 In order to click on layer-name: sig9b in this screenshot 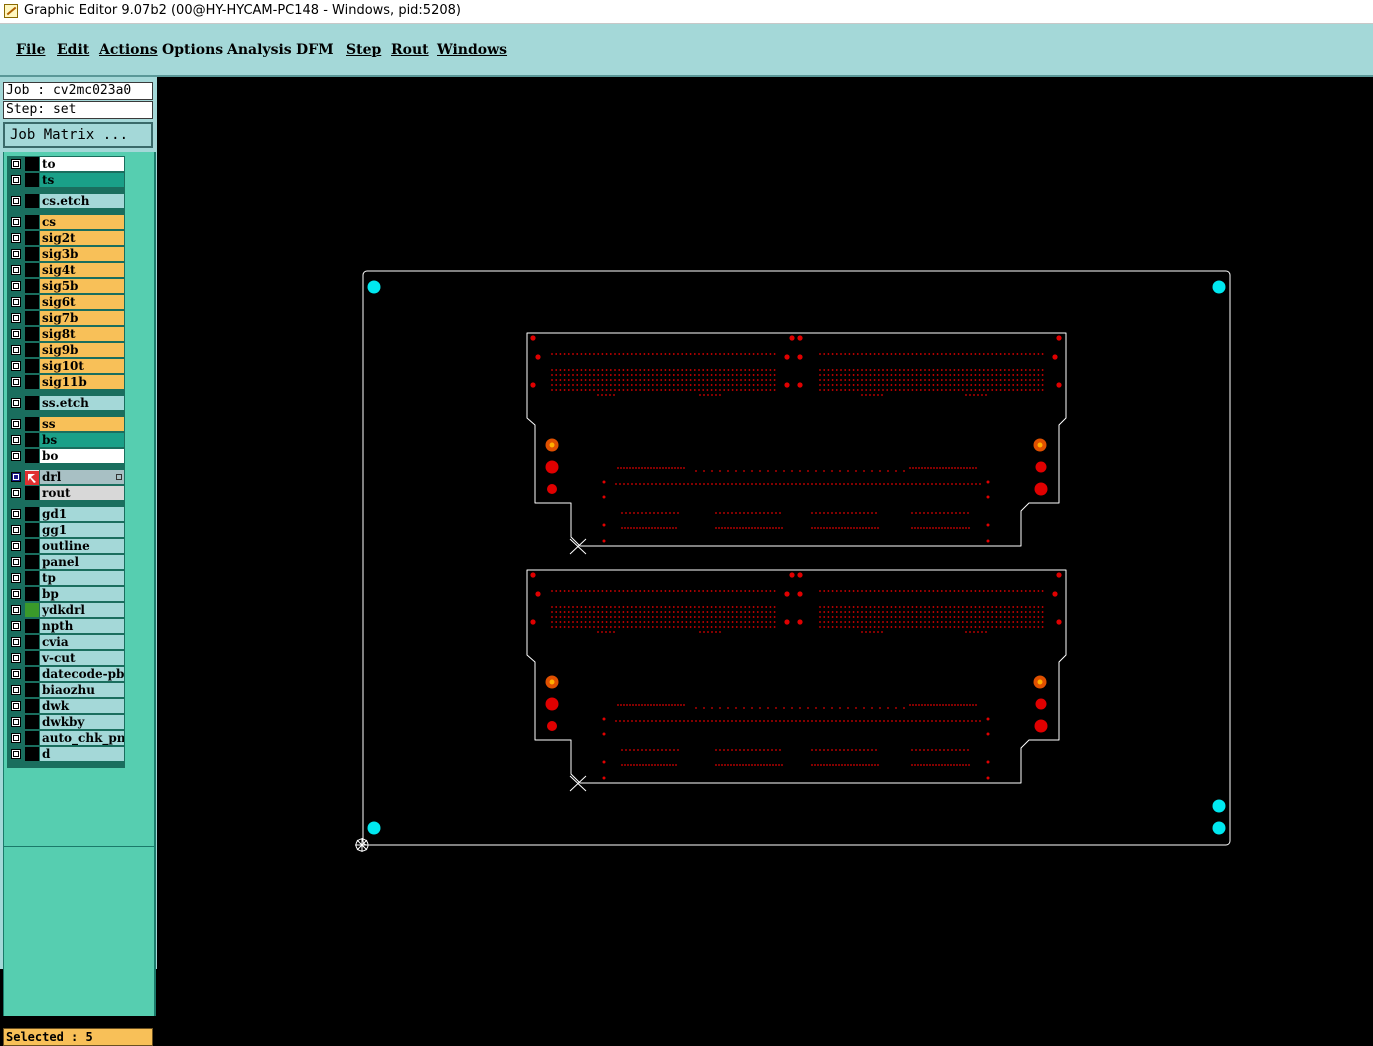, I will do `click(82, 350)`.